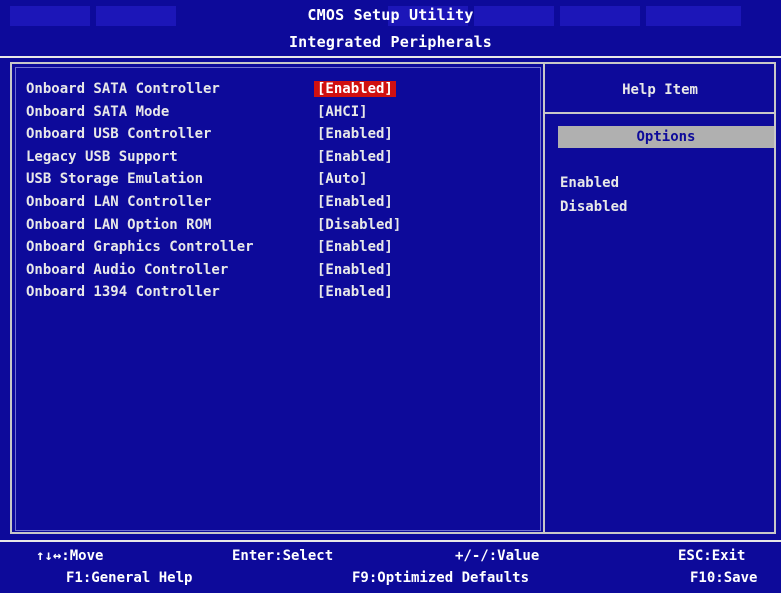  What do you see at coordinates (497, 556) in the screenshot?
I see `footer-value-hint: +/-/:Value` at bounding box center [497, 556].